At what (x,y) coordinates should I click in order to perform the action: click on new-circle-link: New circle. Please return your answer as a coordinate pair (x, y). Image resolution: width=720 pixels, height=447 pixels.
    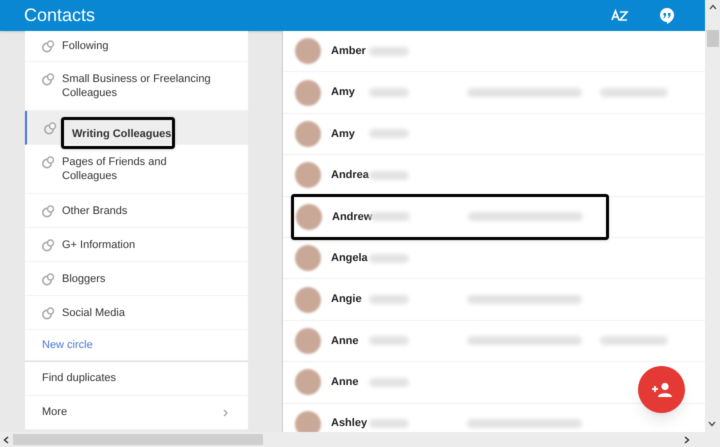
    Looking at the image, I should click on (67, 345).